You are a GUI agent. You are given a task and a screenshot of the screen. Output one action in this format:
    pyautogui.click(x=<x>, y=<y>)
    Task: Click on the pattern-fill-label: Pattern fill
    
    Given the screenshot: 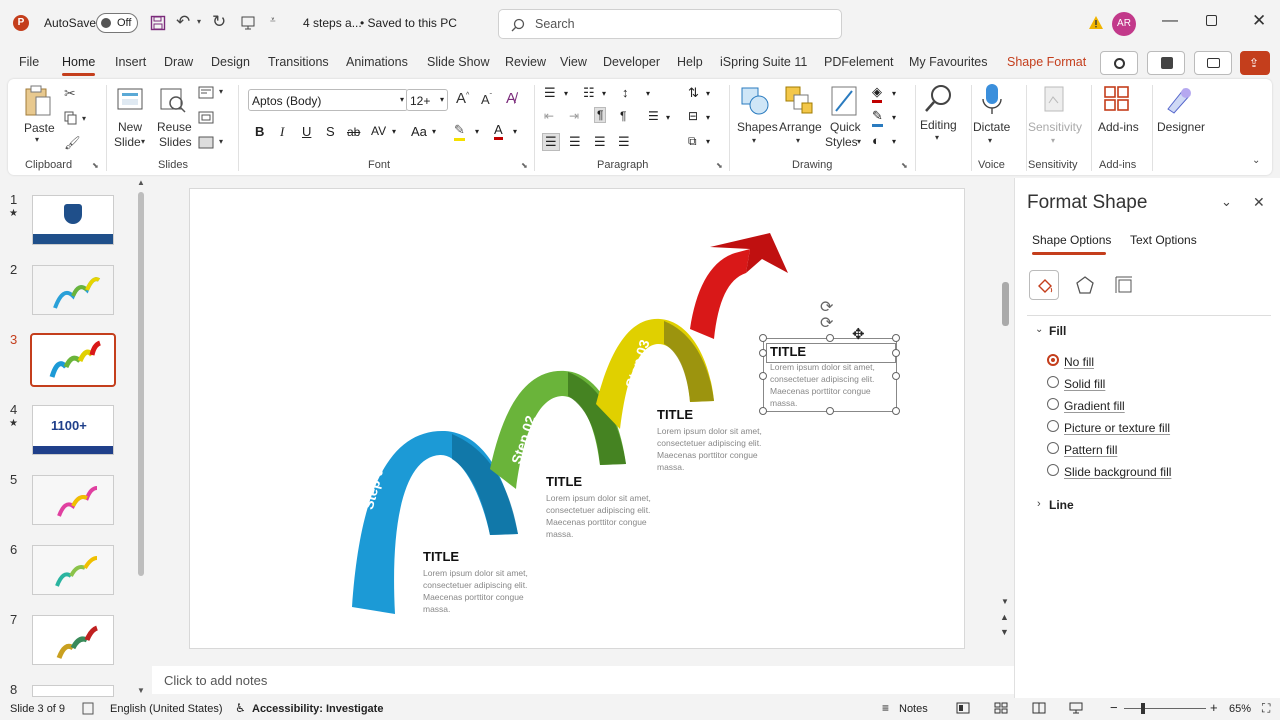 What is the action you would take?
    pyautogui.click(x=1090, y=450)
    